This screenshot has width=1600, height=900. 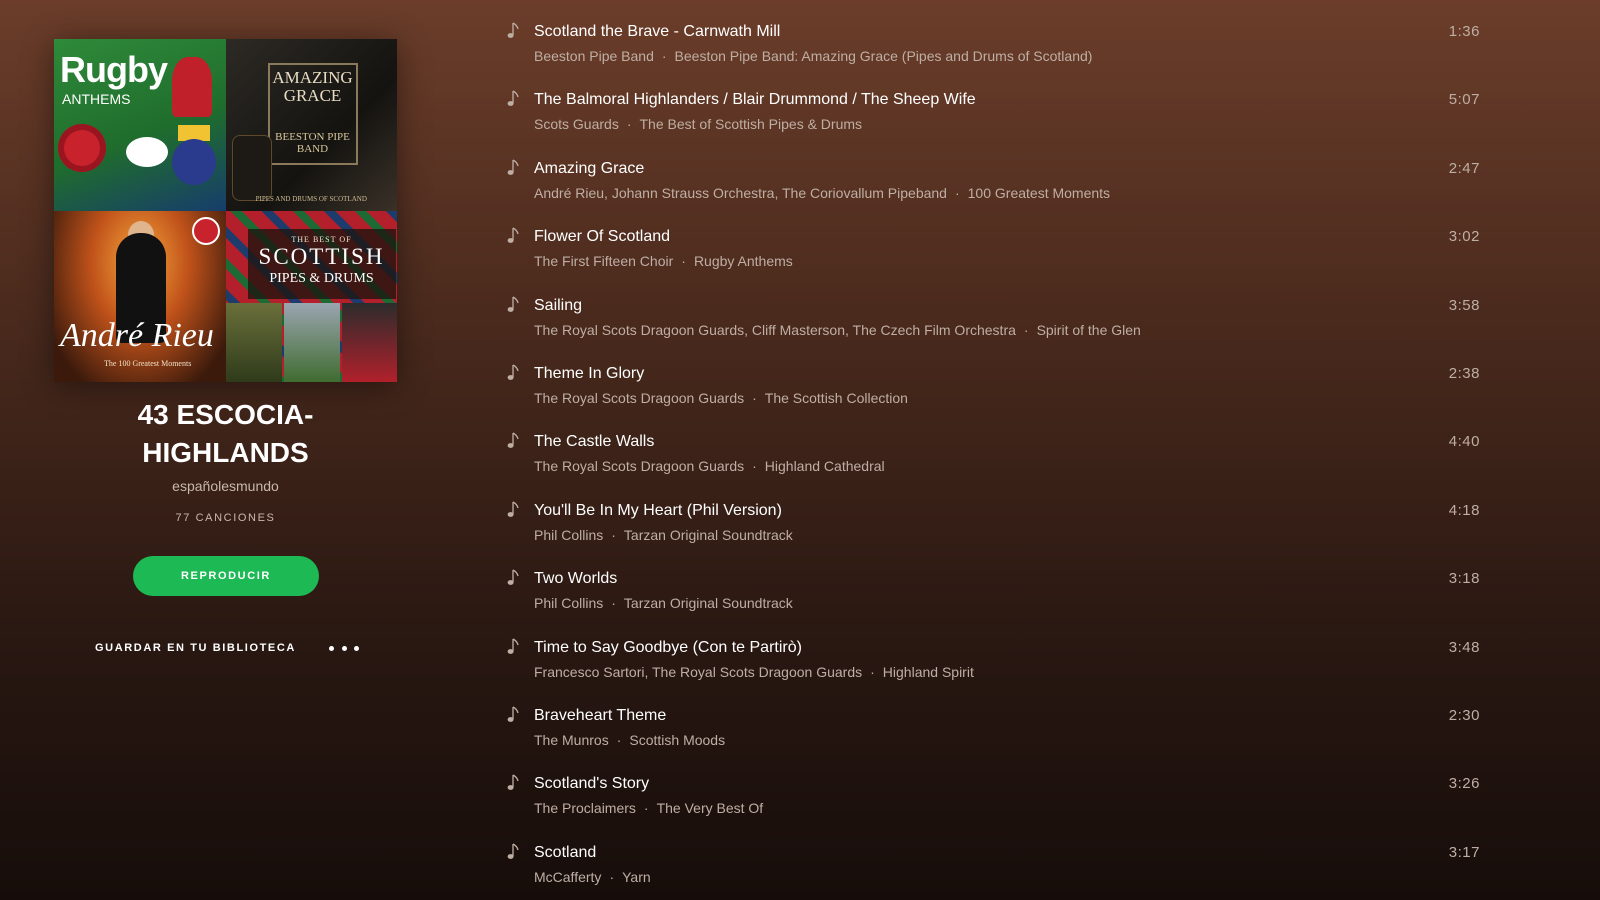 I want to click on track-artist-link: Beeston Pipe Band, so click(x=594, y=56).